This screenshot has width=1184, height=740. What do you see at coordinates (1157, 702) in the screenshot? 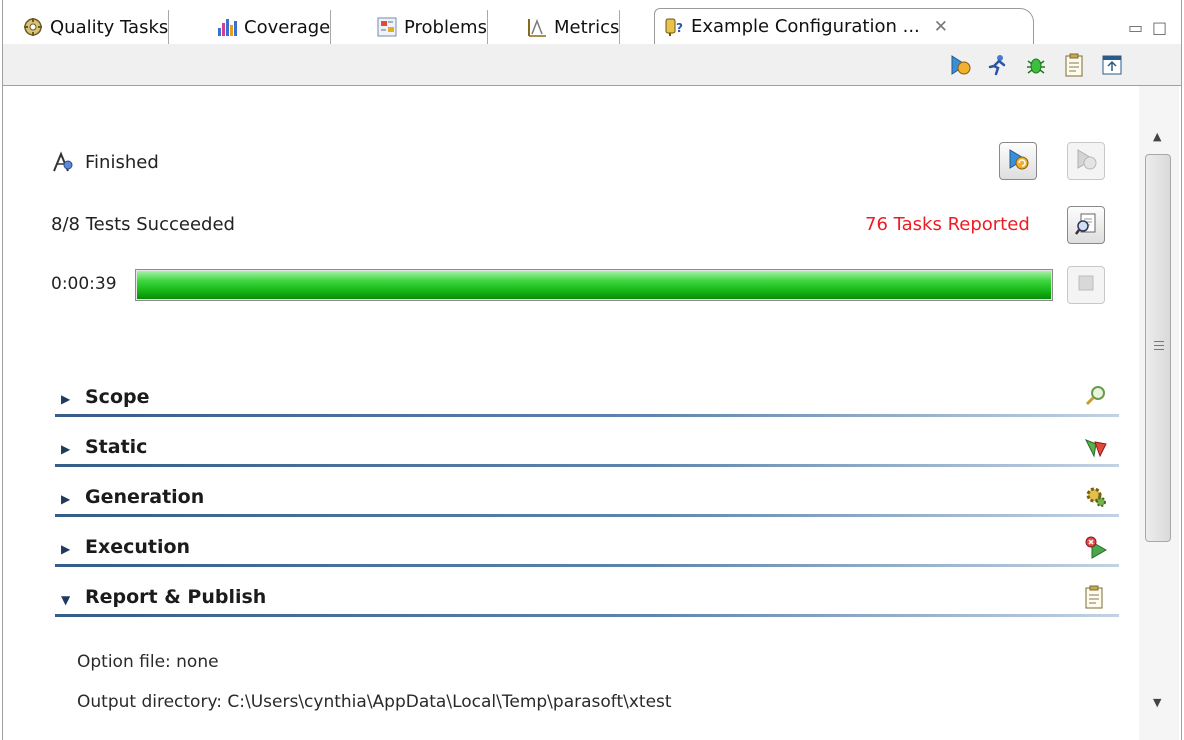
I see `scroll-down-arrow-icon: ▼` at bounding box center [1157, 702].